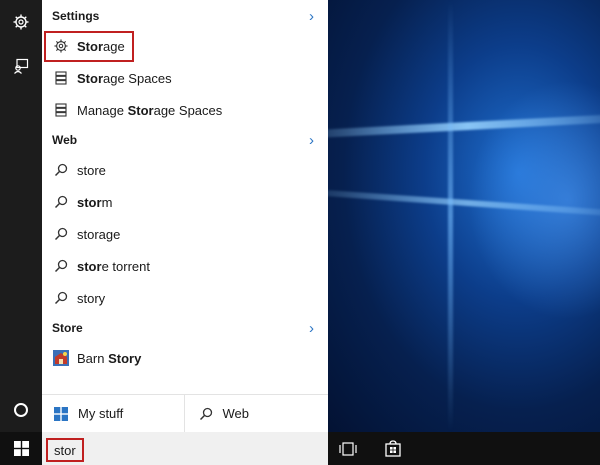 This screenshot has width=600, height=465. What do you see at coordinates (113, 266) in the screenshot?
I see `result-label: store torrent` at bounding box center [113, 266].